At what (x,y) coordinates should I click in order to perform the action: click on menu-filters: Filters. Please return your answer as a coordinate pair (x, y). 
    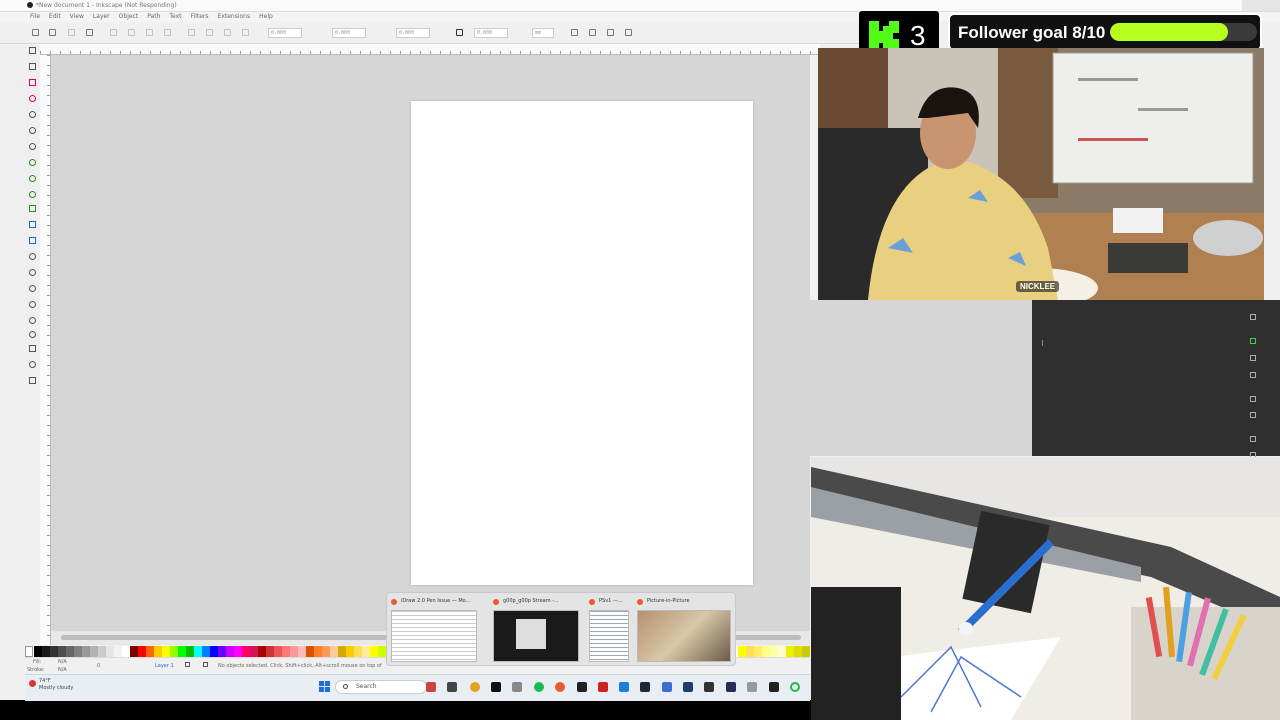
    Looking at the image, I should click on (200, 17).